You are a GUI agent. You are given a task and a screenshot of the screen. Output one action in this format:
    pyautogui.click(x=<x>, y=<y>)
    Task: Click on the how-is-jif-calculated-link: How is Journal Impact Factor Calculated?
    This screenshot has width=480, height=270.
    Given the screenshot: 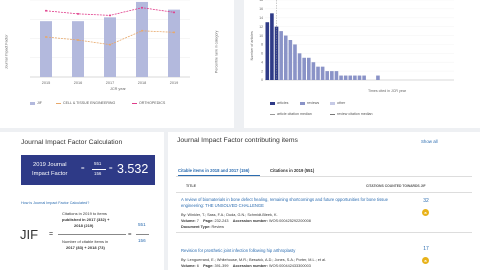 What is the action you would take?
    pyautogui.click(x=55, y=203)
    